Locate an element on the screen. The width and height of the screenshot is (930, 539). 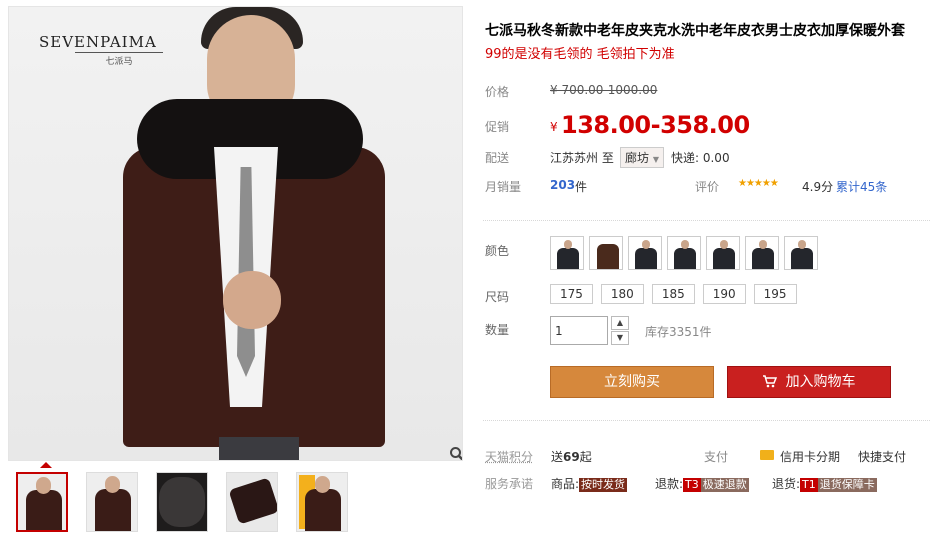
model-pants is located at coordinates (259, 448).